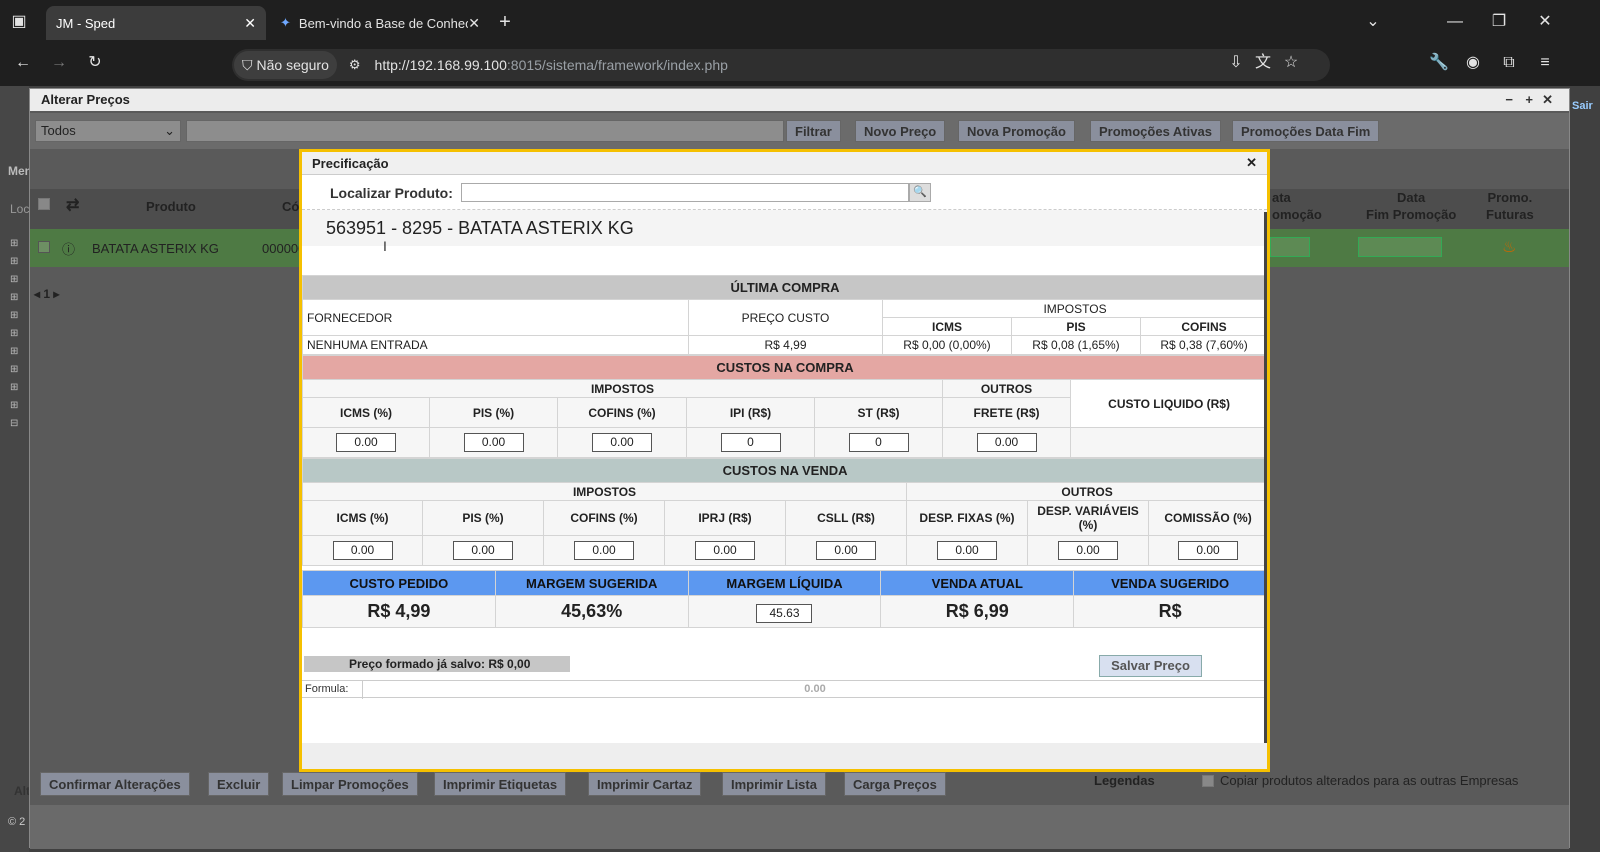  What do you see at coordinates (1150, 666) in the screenshot?
I see `salvar-preco-button: Salvar Preço` at bounding box center [1150, 666].